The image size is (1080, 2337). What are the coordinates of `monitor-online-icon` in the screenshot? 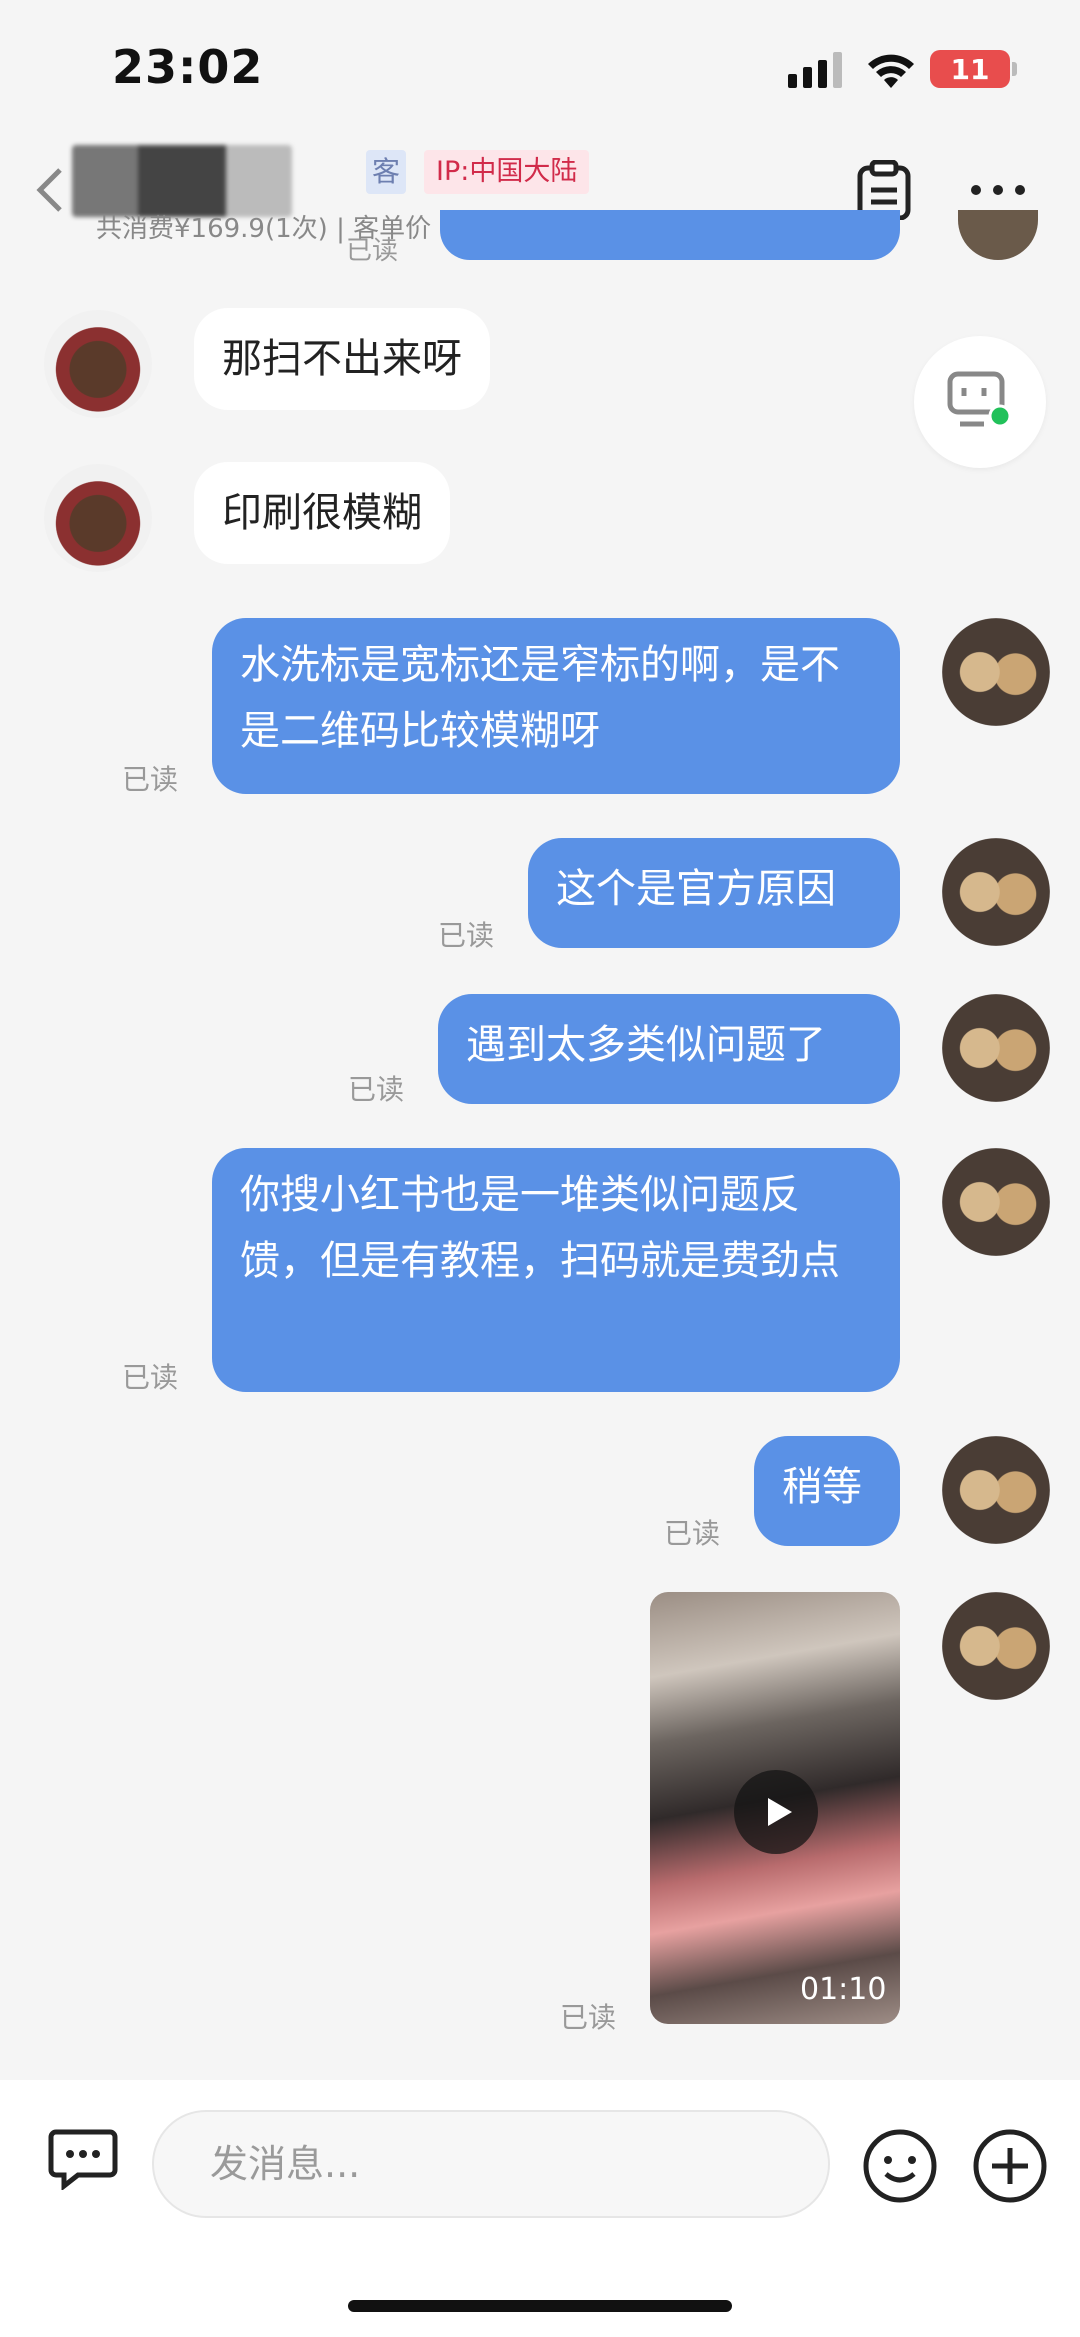 It's located at (979, 399).